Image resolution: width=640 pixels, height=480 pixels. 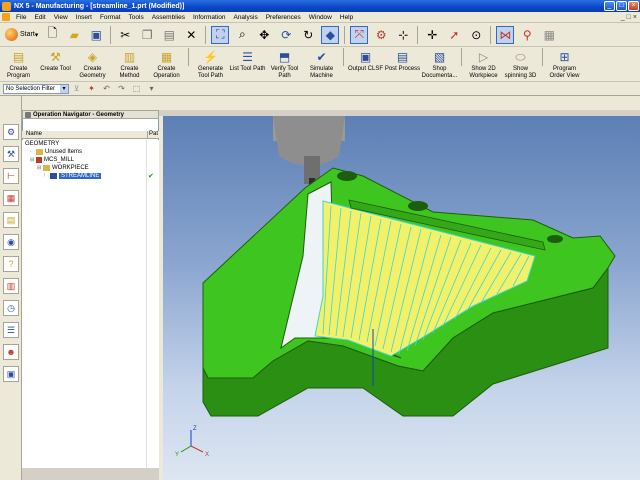 I want to click on roles-icon: ☻, so click(x=11, y=352).